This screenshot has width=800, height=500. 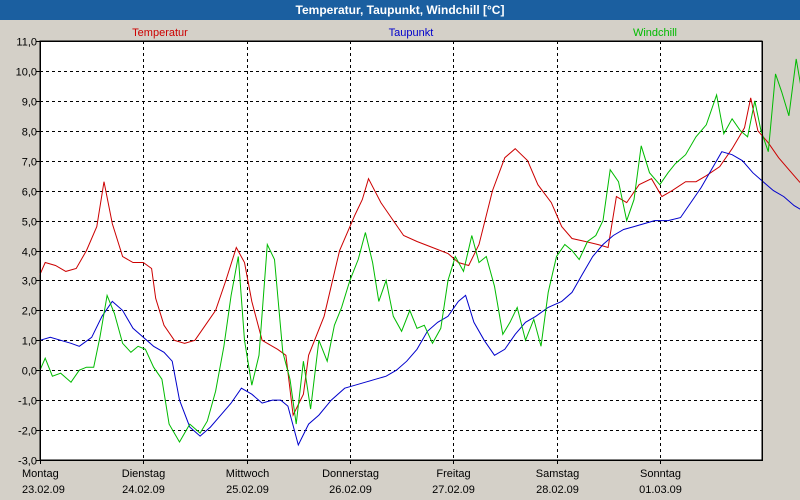 I want to click on x-tick-label-day: Mittwoch, so click(x=247, y=474).